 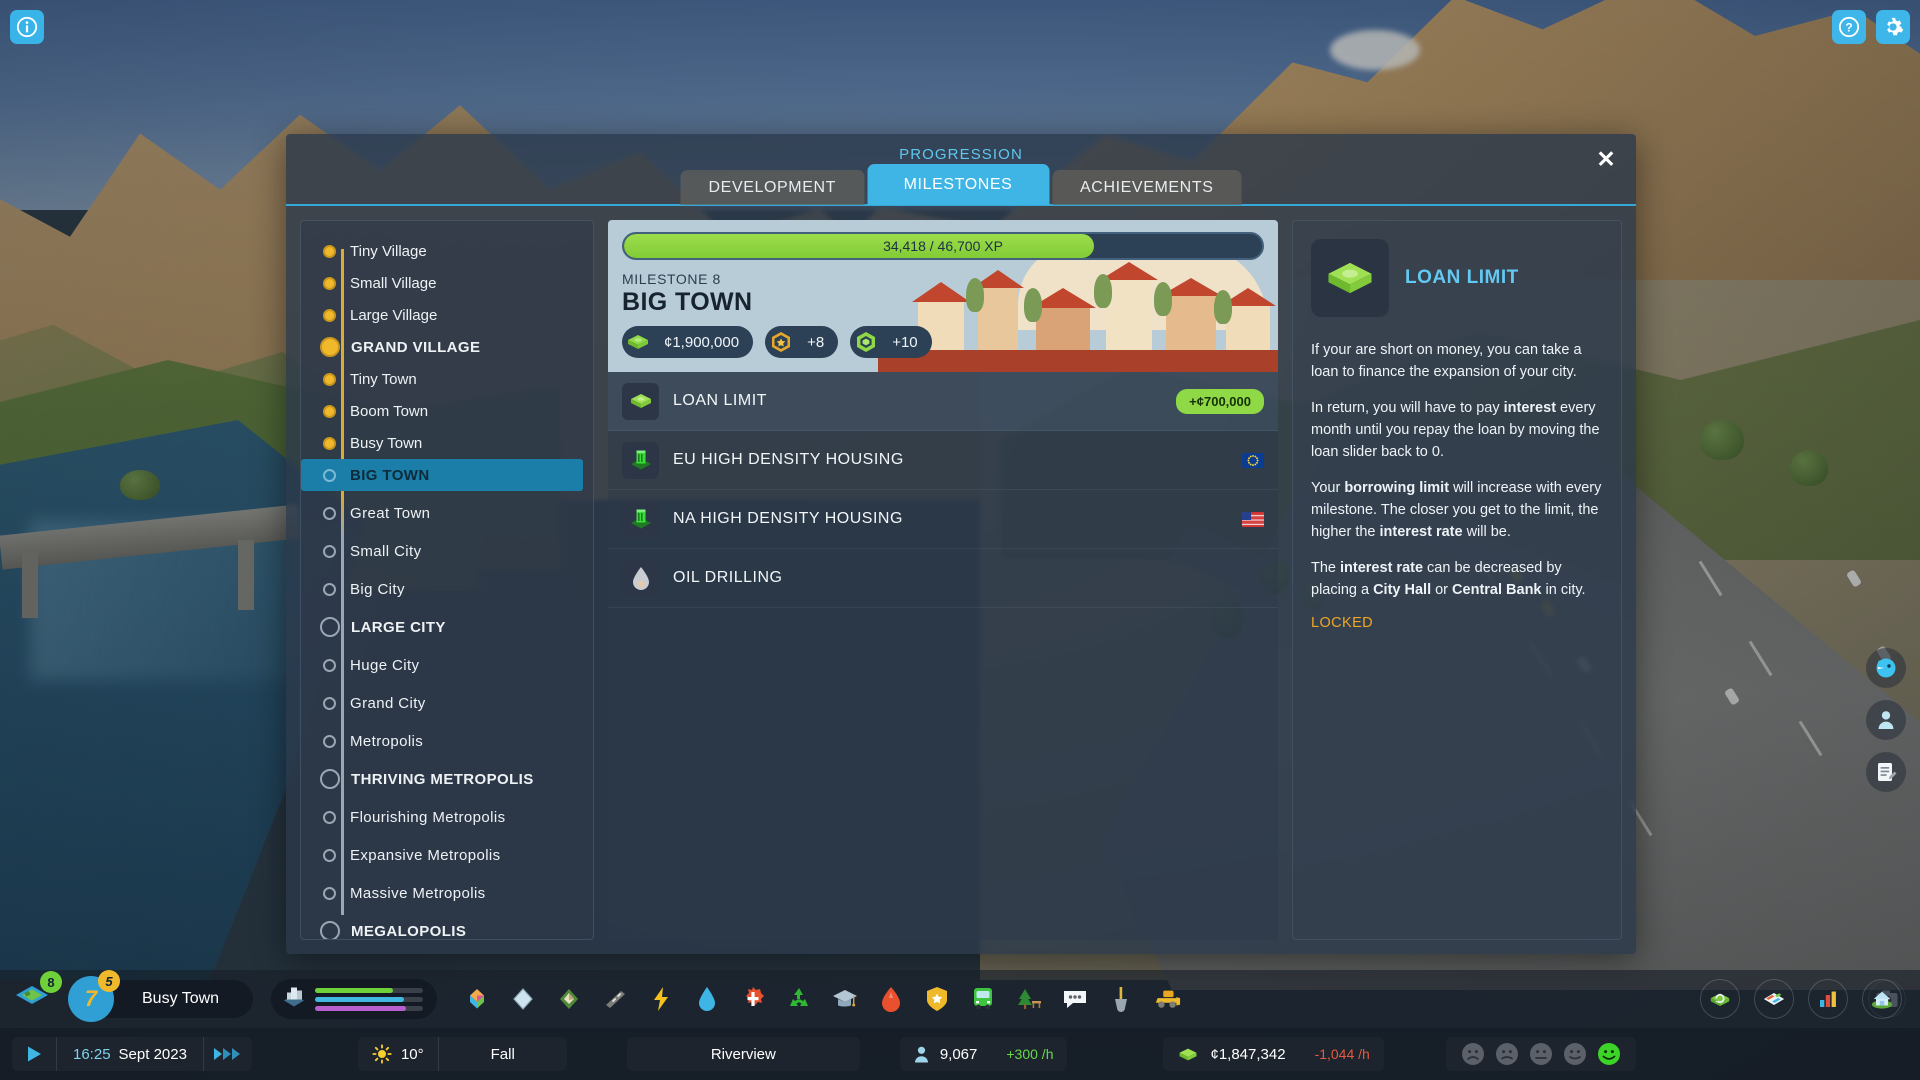 I want to click on population-stat: 9,067 +300 /h, so click(x=983, y=1054).